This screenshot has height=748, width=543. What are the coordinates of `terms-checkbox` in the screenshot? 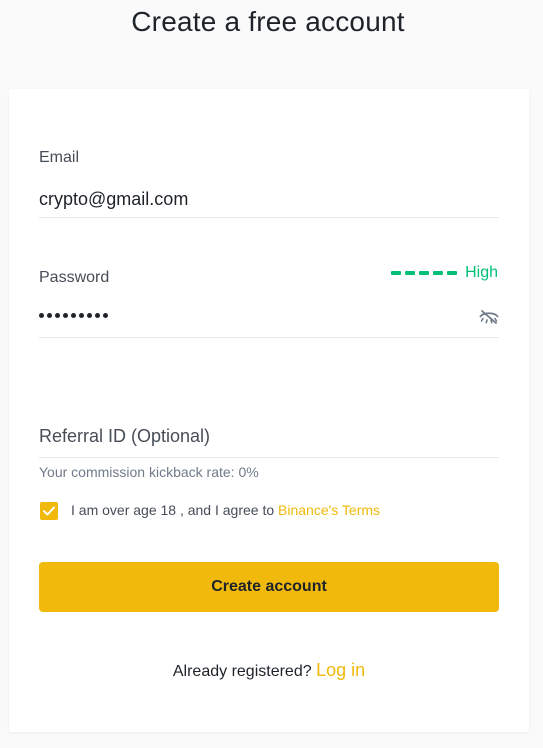 It's located at (49, 511).